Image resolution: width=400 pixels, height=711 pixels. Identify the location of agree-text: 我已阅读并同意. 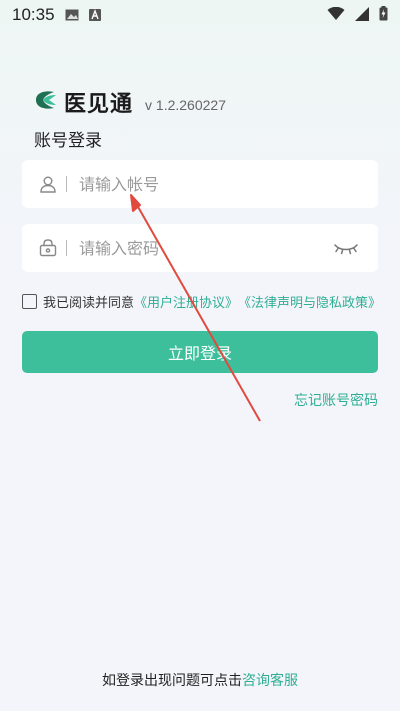
(89, 303).